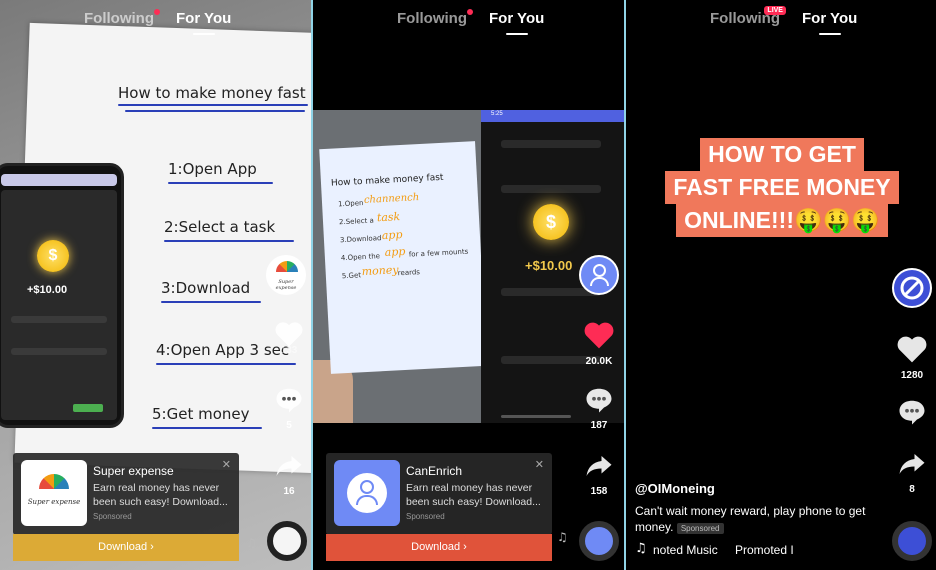  I want to click on banner-line-3: ONLINE!!!🤑🤑🤑, so click(782, 220).